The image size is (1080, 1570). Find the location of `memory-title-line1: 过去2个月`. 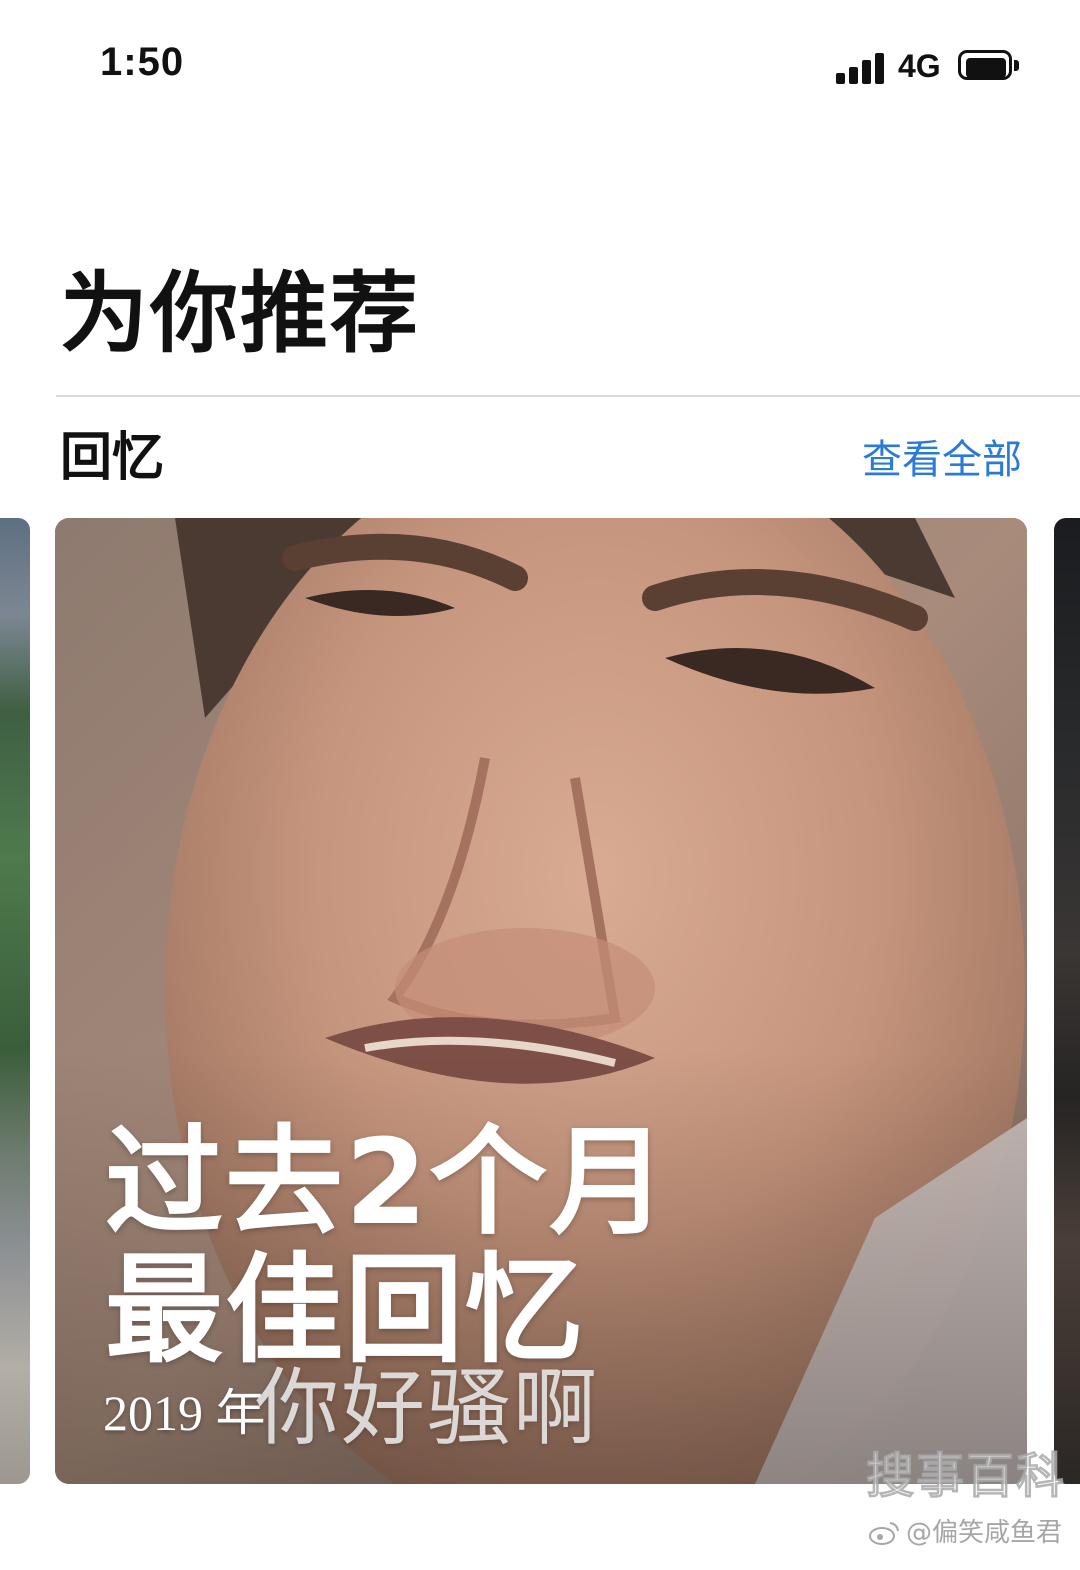

memory-title-line1: 过去2个月 is located at coordinates (387, 1182).